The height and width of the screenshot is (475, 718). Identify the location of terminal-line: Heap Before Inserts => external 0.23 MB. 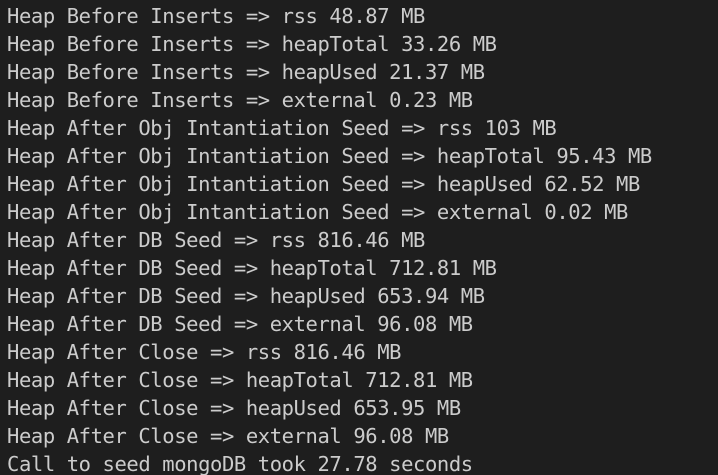
(240, 100).